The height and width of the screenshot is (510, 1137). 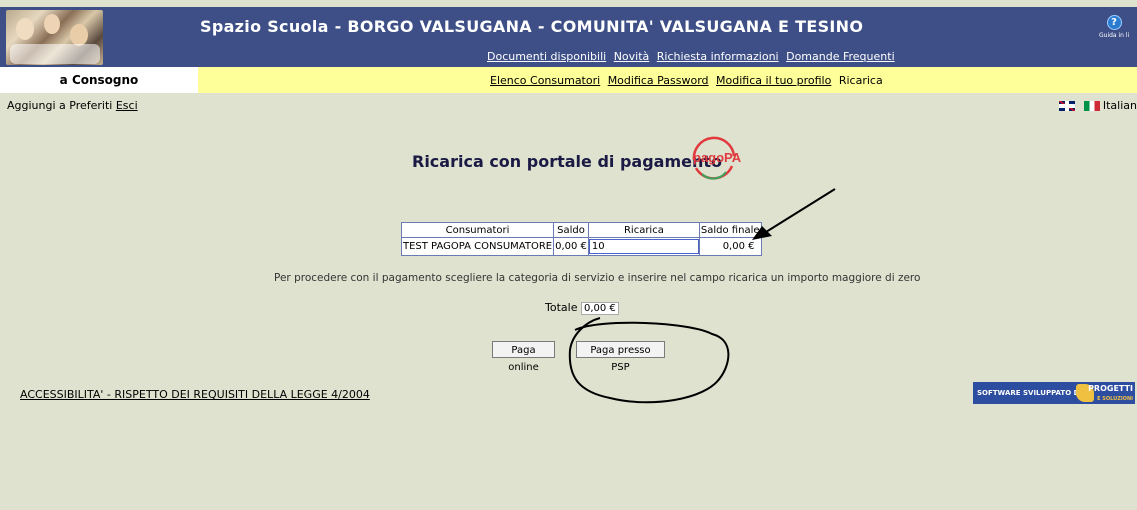 What do you see at coordinates (620, 357) in the screenshot?
I see `paga-psp-button: Paga presso PSP` at bounding box center [620, 357].